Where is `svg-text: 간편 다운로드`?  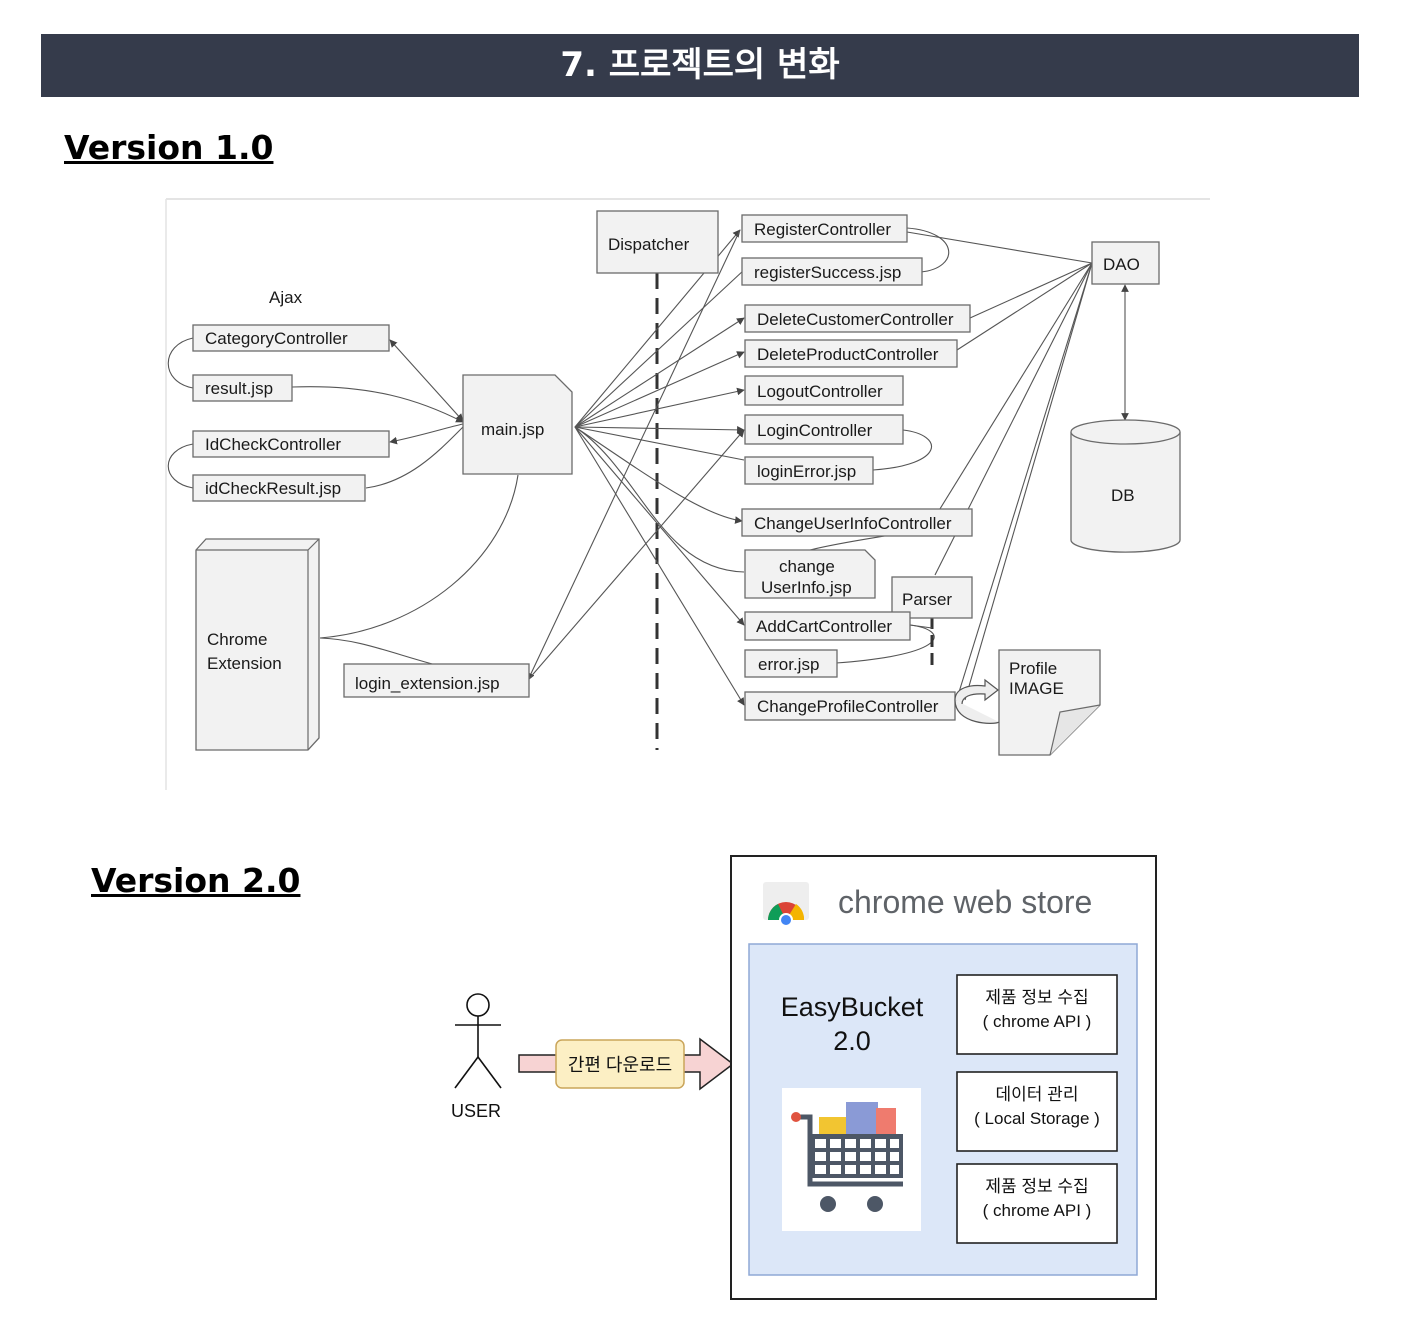
svg-text: 간편 다운로드 is located at coordinates (620, 1065).